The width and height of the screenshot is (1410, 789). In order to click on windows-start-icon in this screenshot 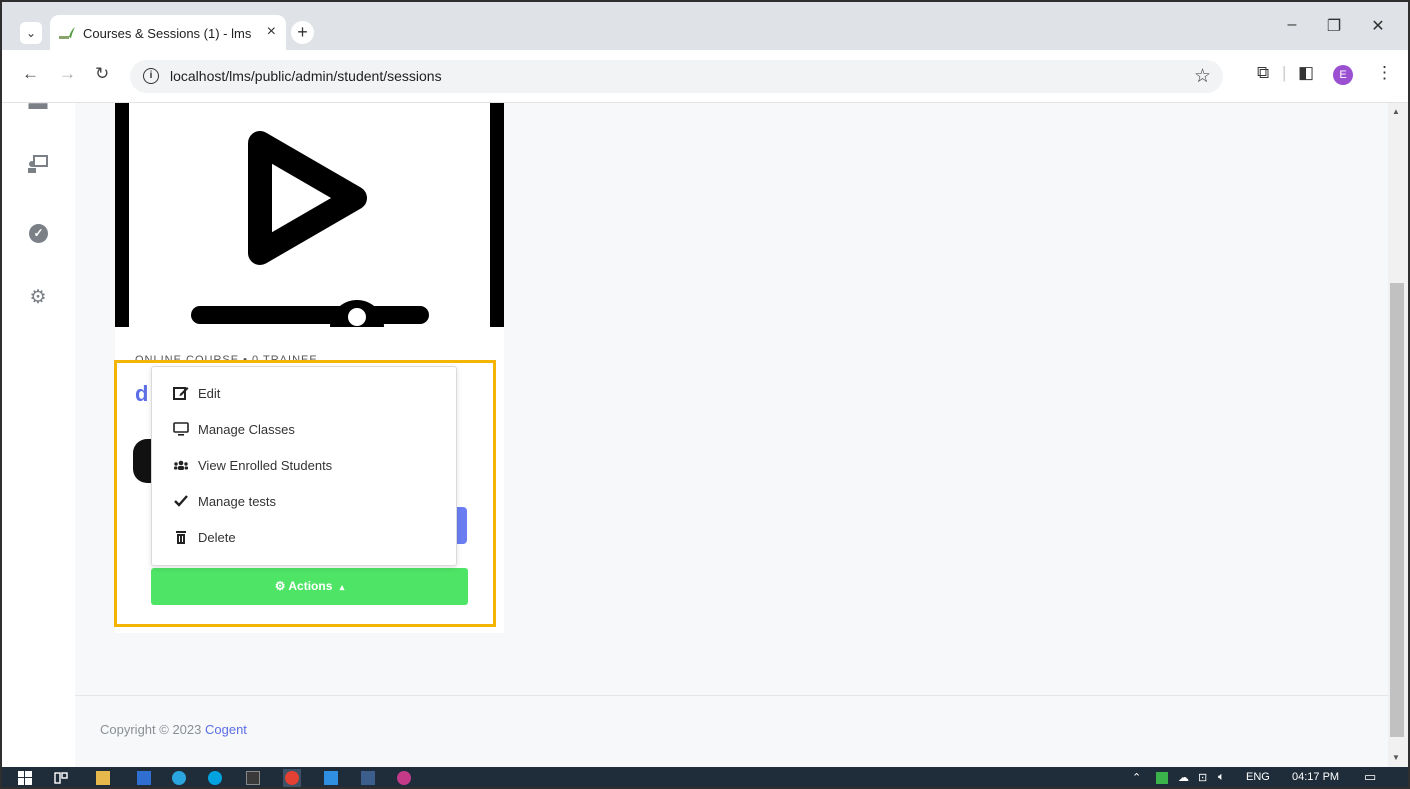, I will do `click(25, 778)`.